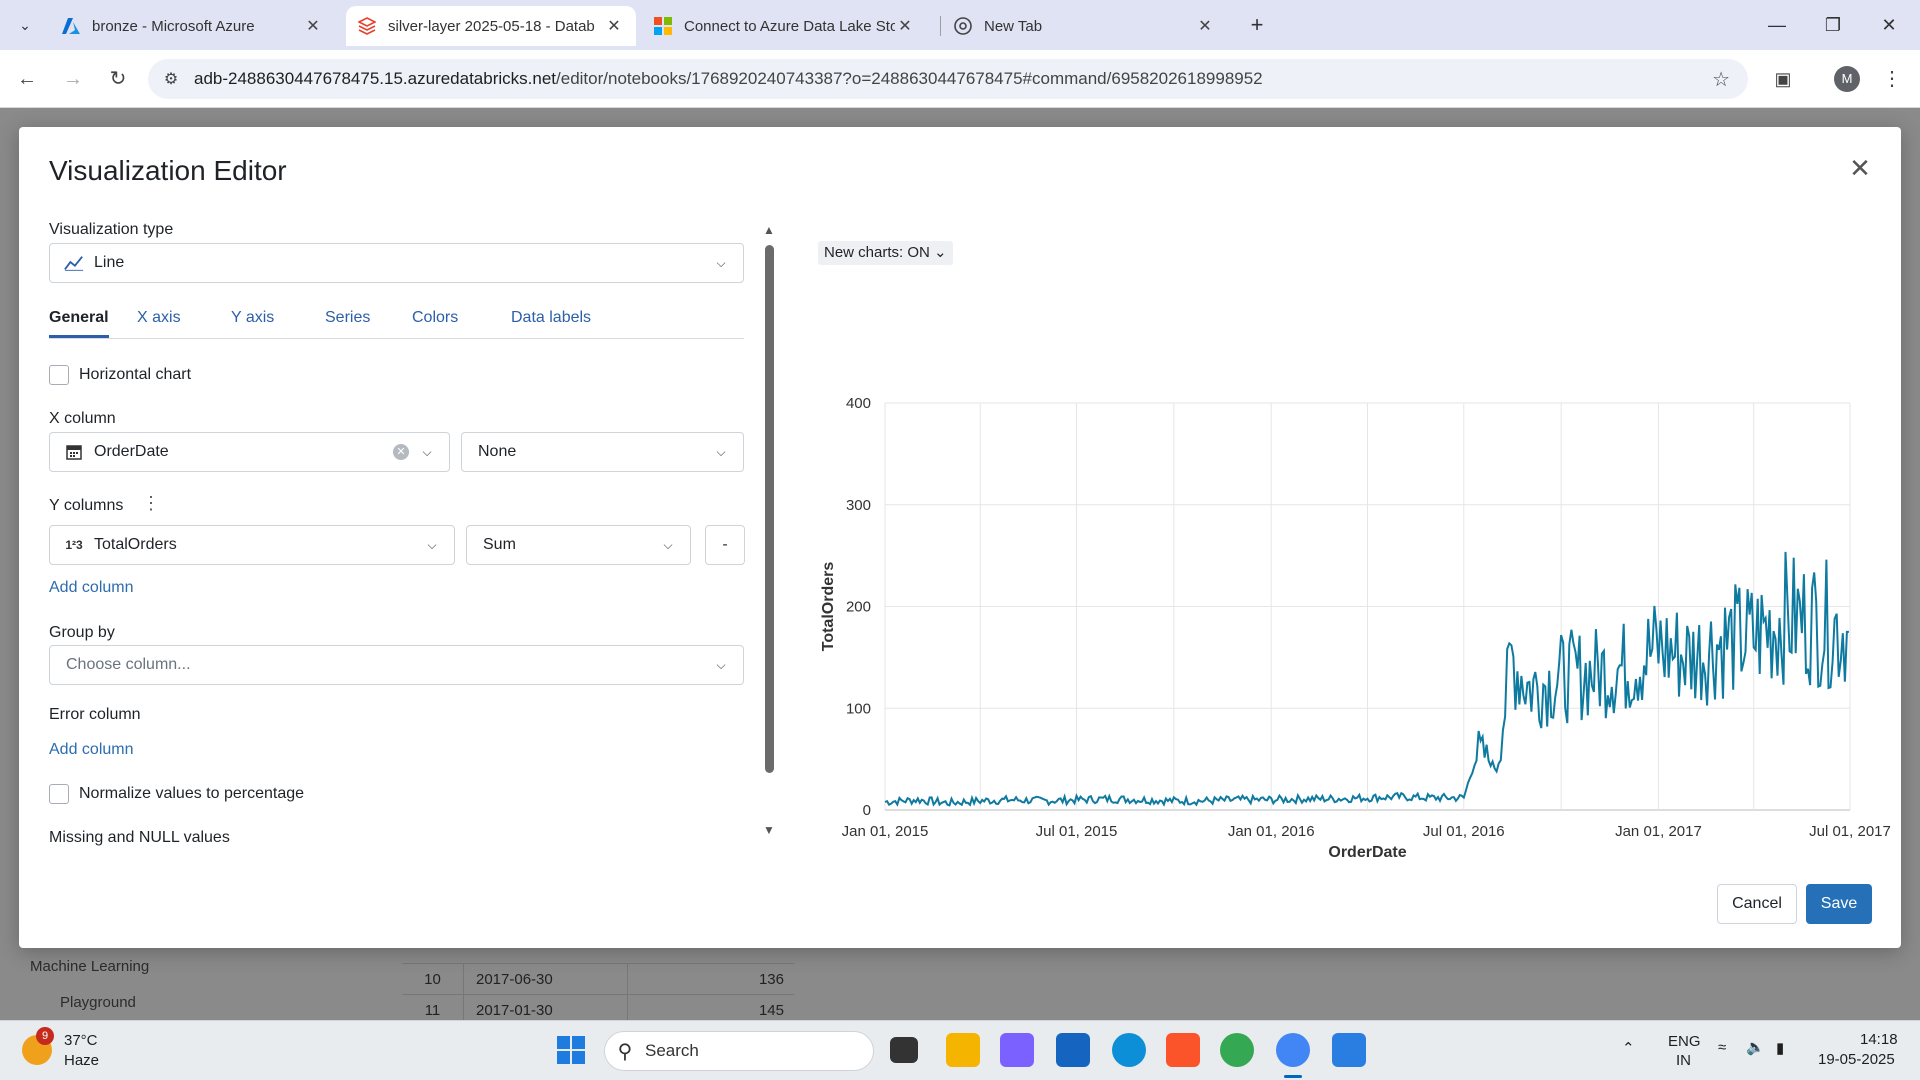  I want to click on cancel-button: Cancel, so click(1757, 904).